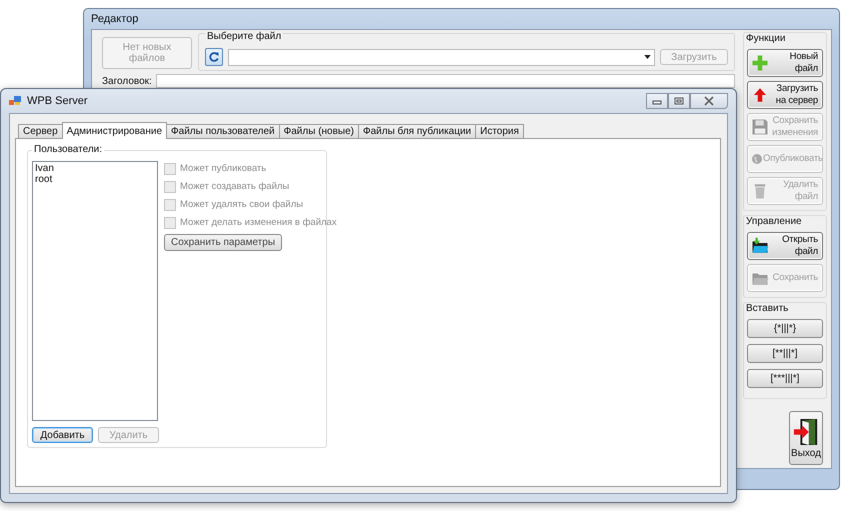 Image resolution: width=849 pixels, height=511 pixels. I want to click on heading-label: Заголовок:, so click(126, 81).